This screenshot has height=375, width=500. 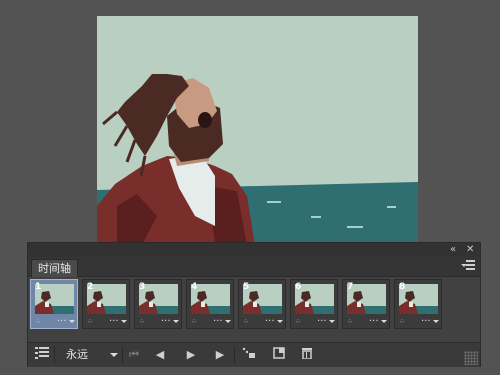 I want to click on frame-number: 6, so click(x=298, y=287).